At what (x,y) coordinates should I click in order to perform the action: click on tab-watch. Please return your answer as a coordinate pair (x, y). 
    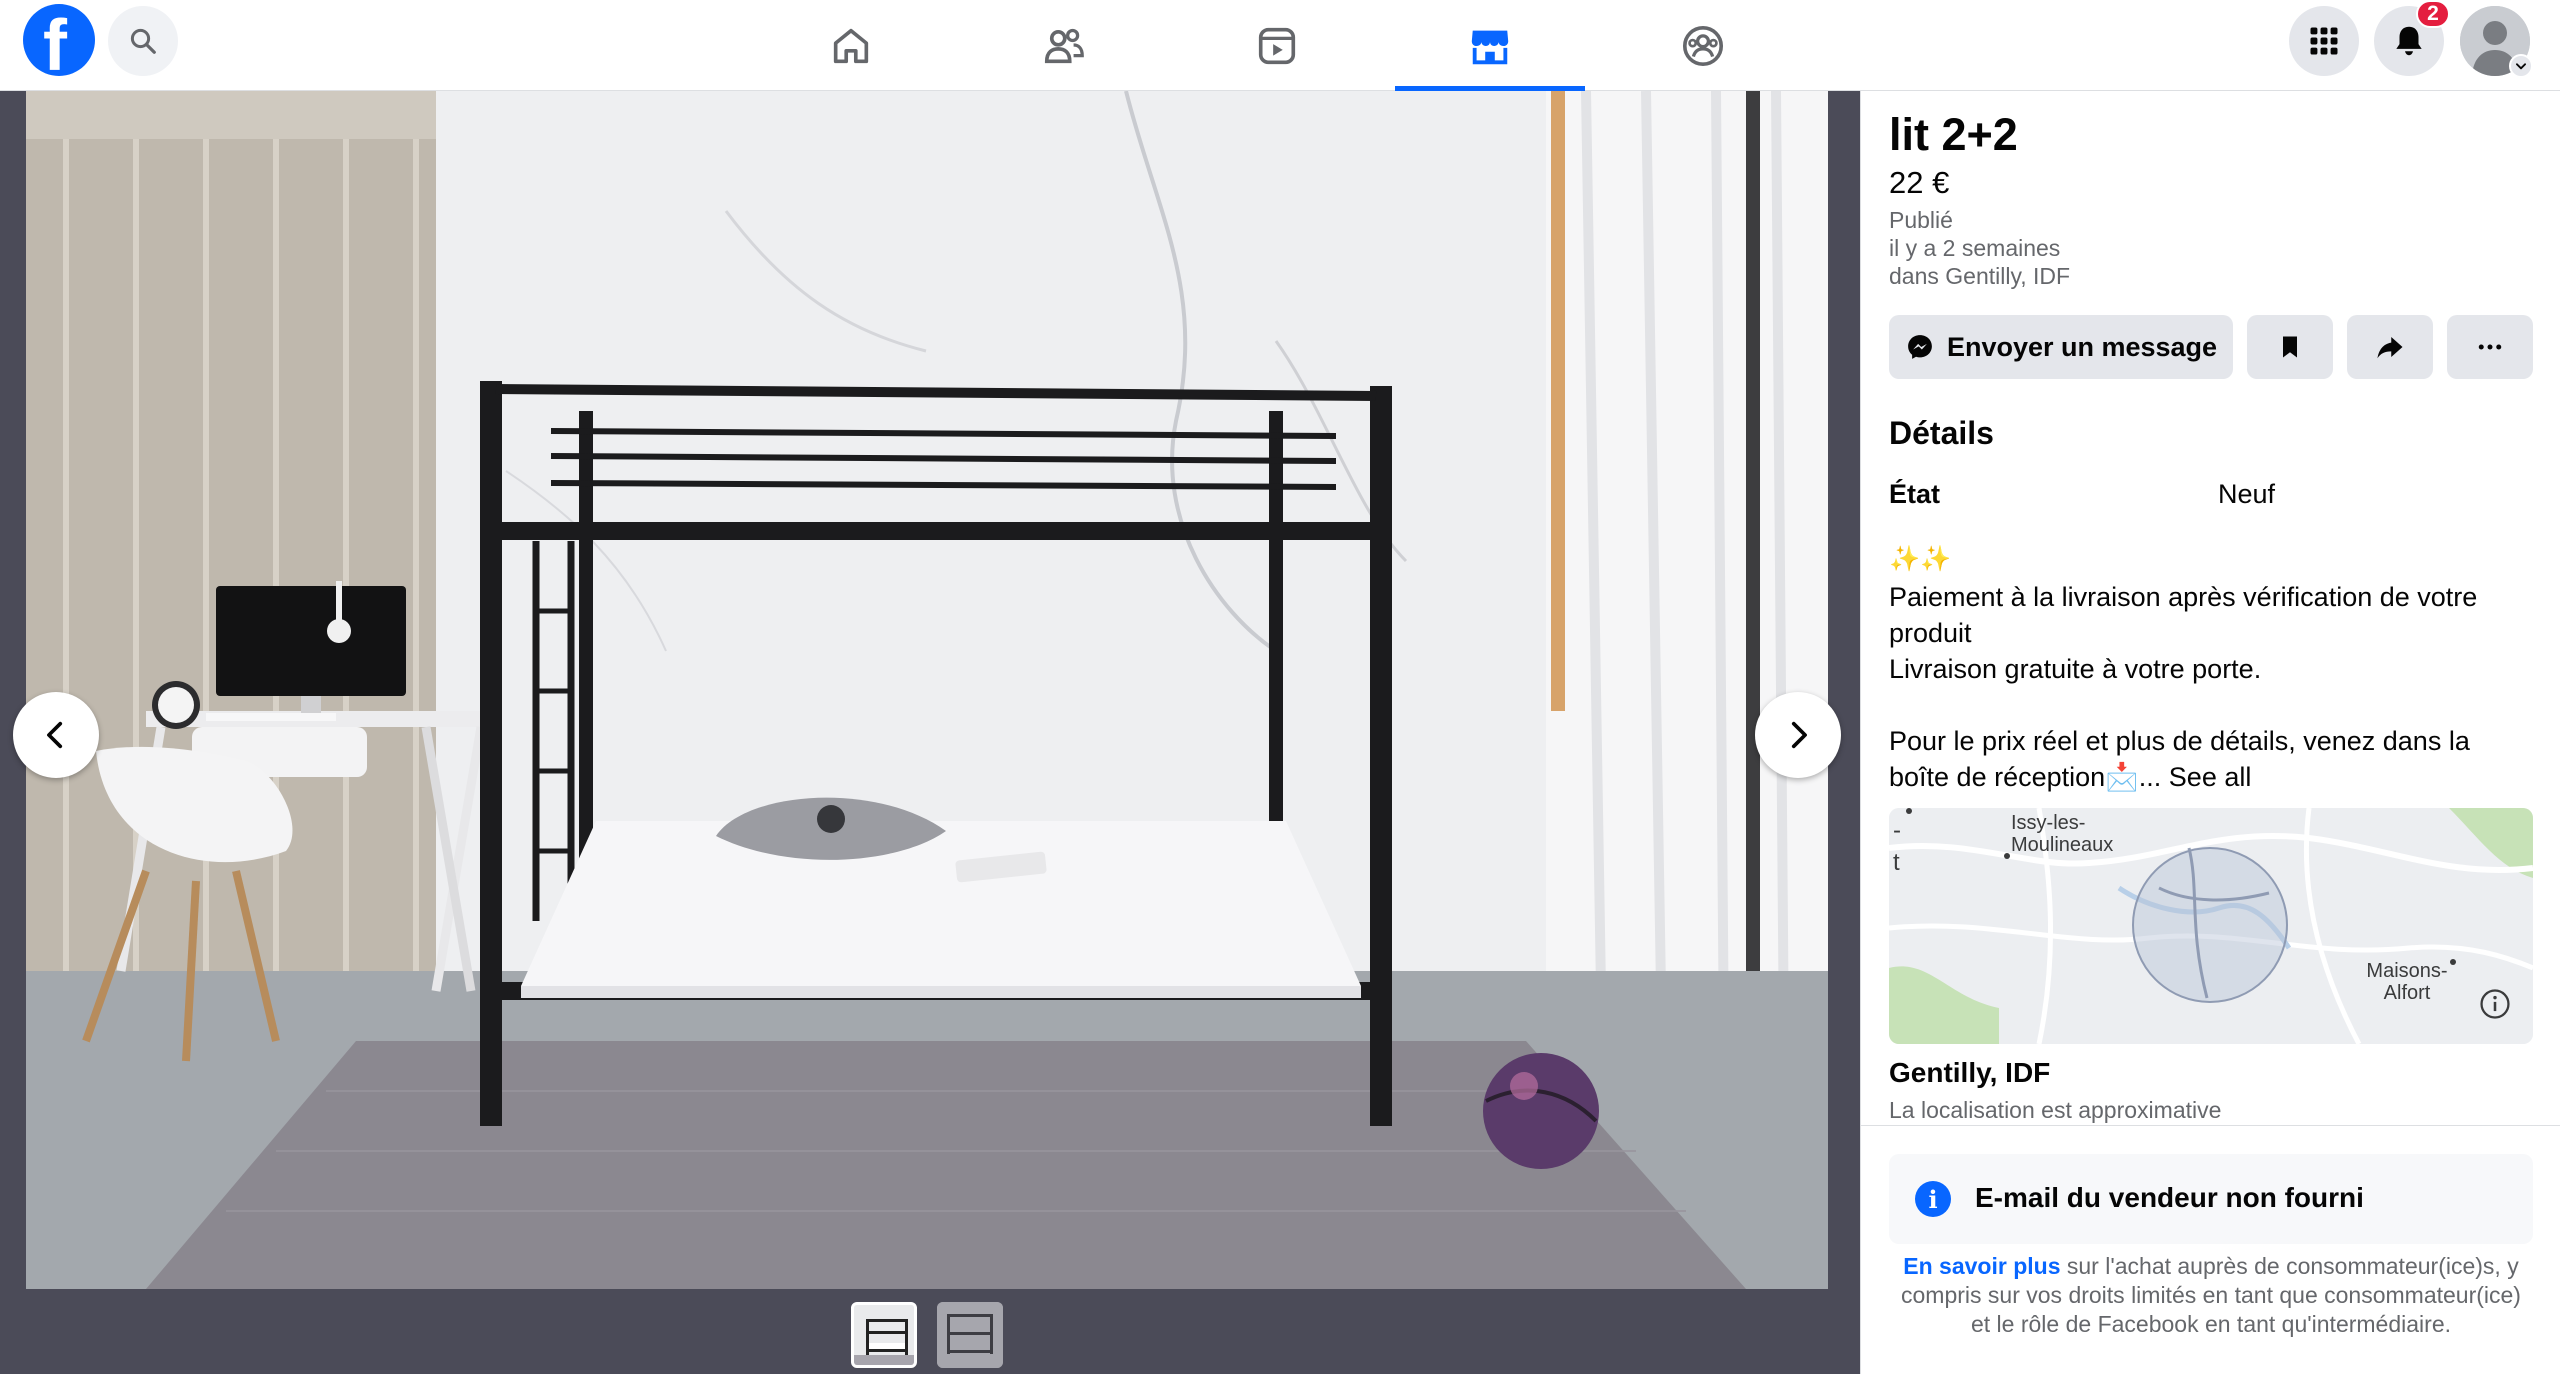
    Looking at the image, I should click on (1277, 45).